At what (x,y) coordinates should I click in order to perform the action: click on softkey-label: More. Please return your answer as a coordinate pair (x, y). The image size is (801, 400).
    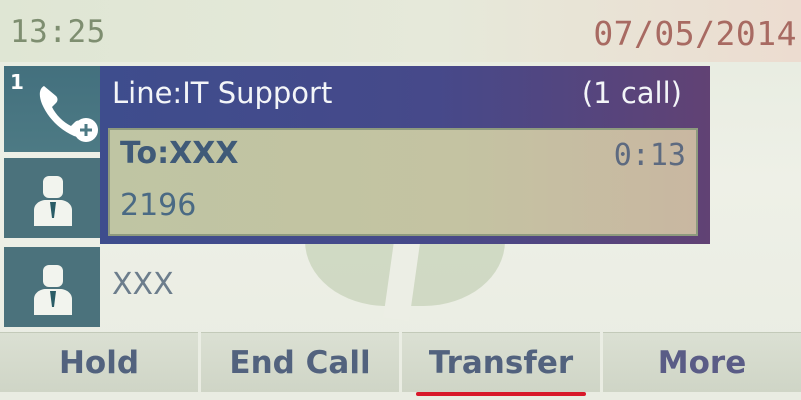
    Looking at the image, I should click on (702, 362).